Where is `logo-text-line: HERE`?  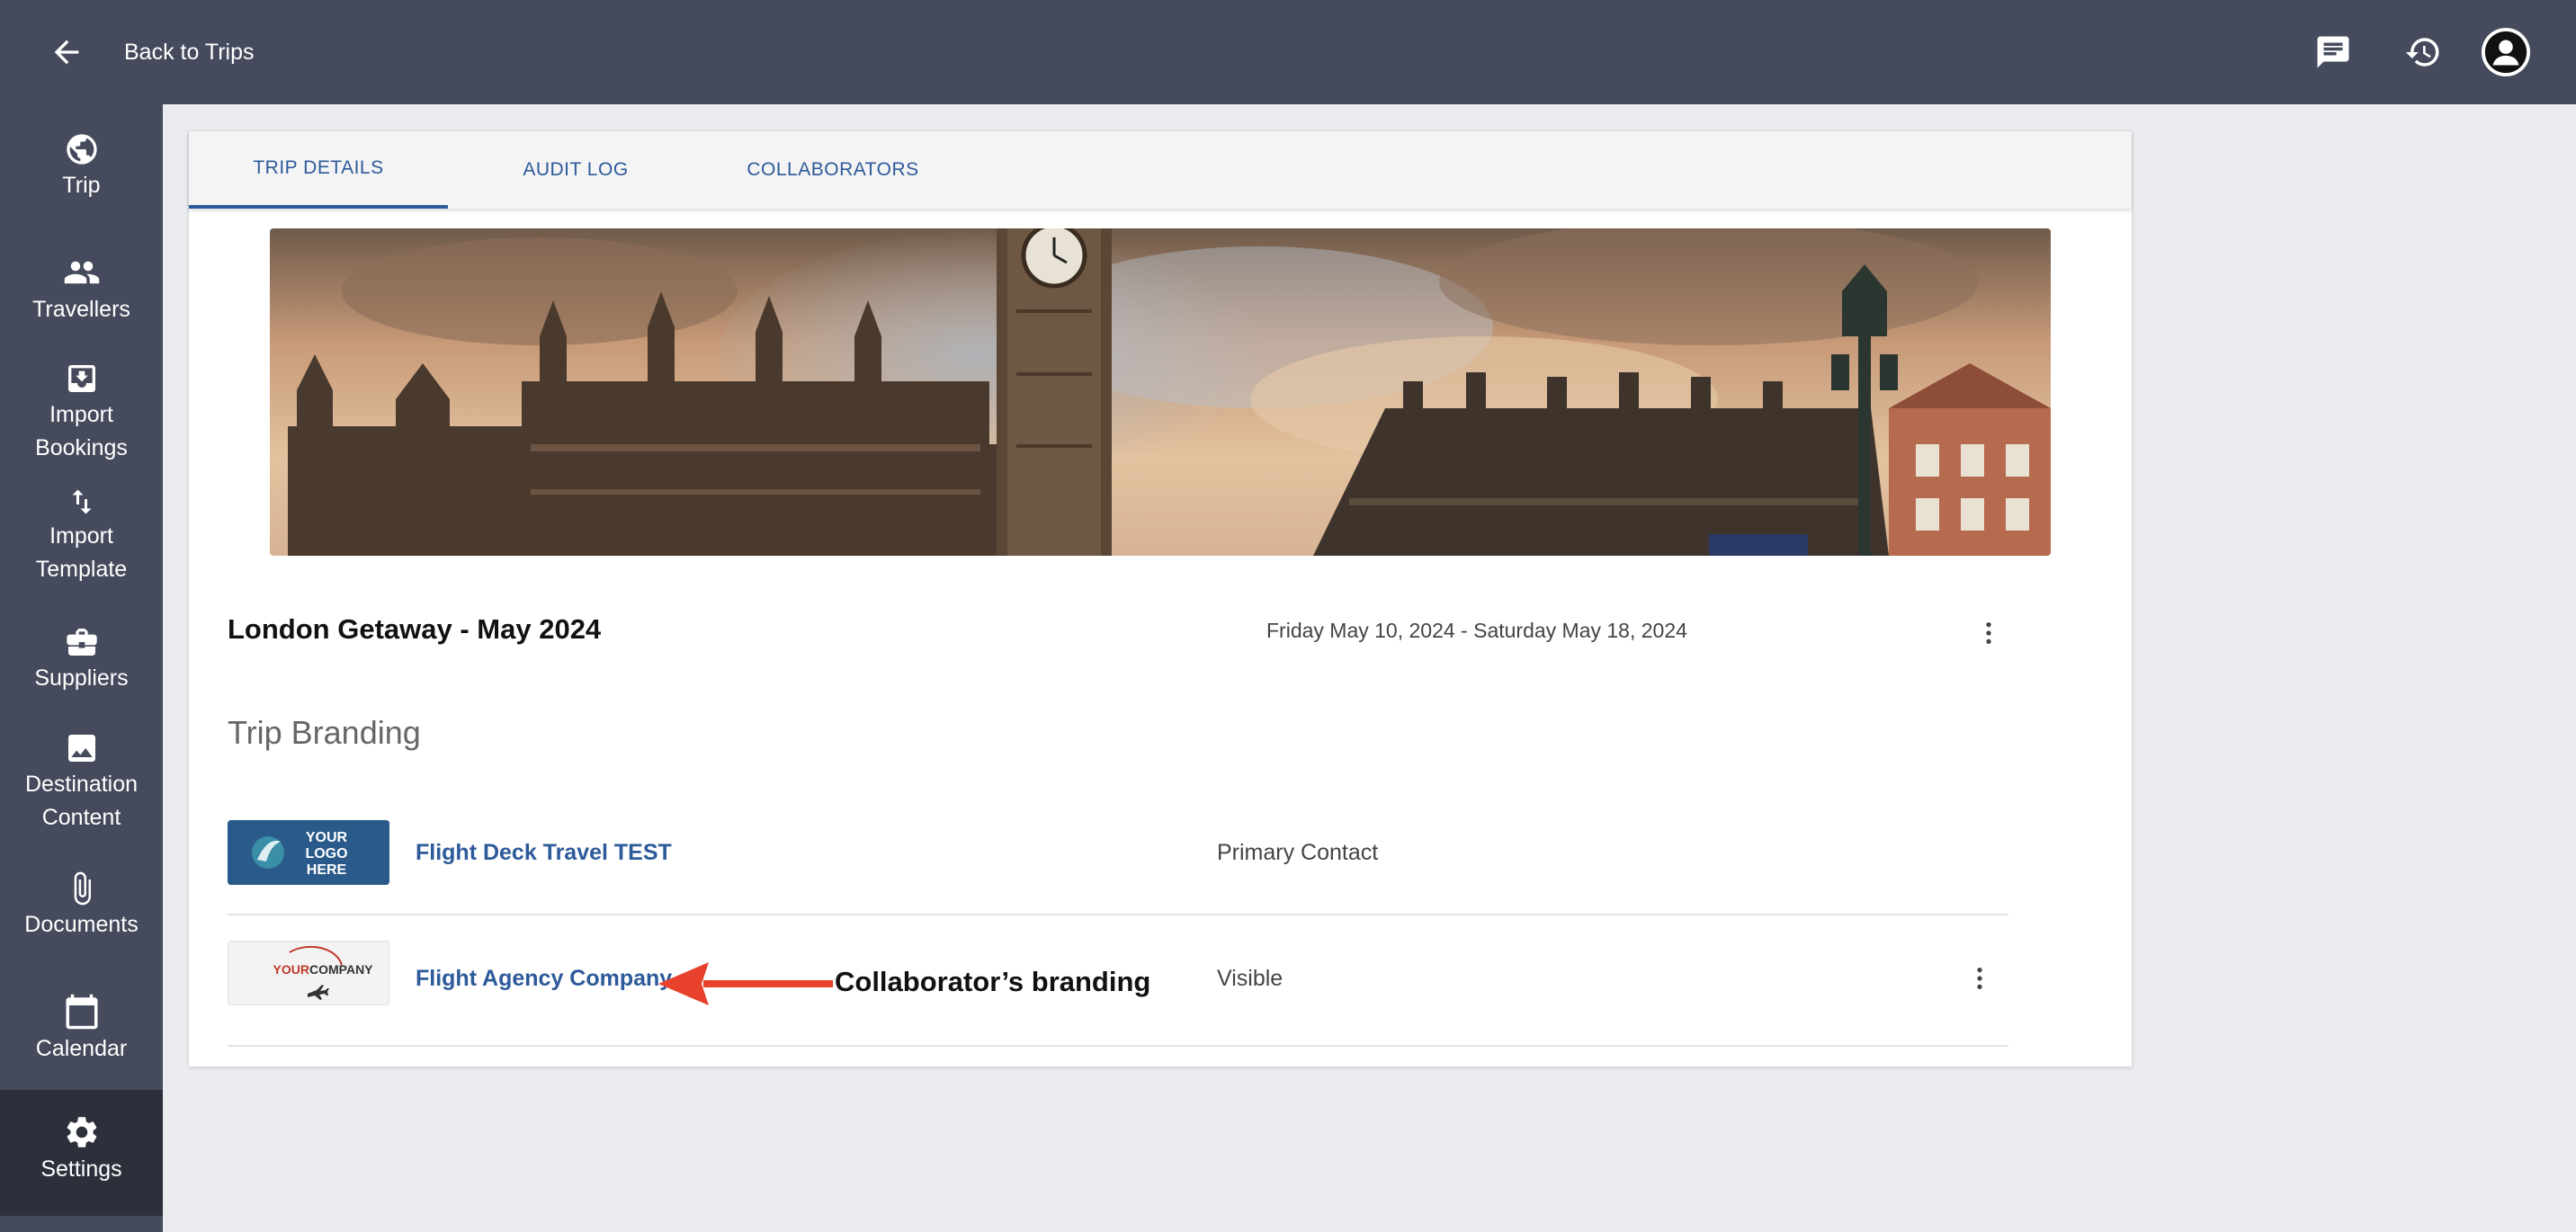
logo-text-line: HERE is located at coordinates (327, 870).